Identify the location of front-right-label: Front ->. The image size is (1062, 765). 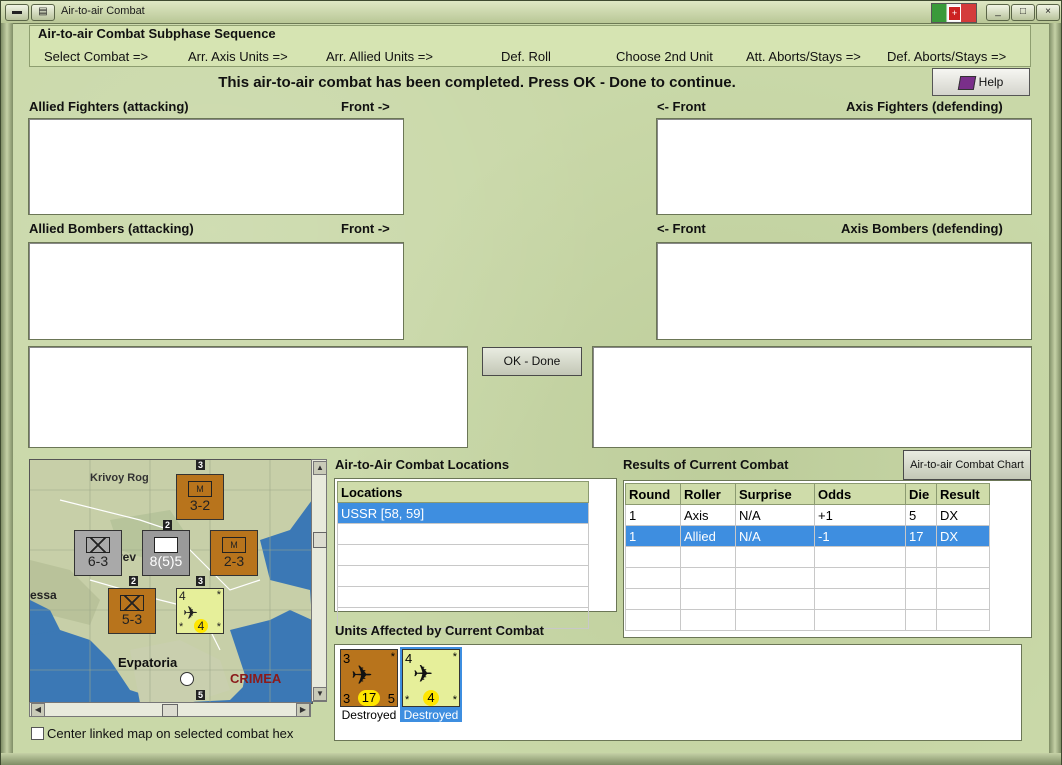
(365, 106).